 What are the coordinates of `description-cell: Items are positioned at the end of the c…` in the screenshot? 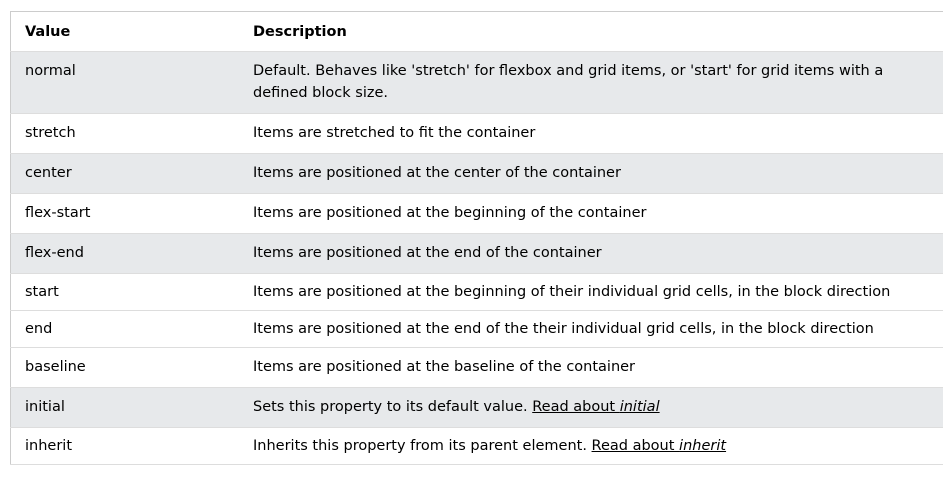 It's located at (594, 253).